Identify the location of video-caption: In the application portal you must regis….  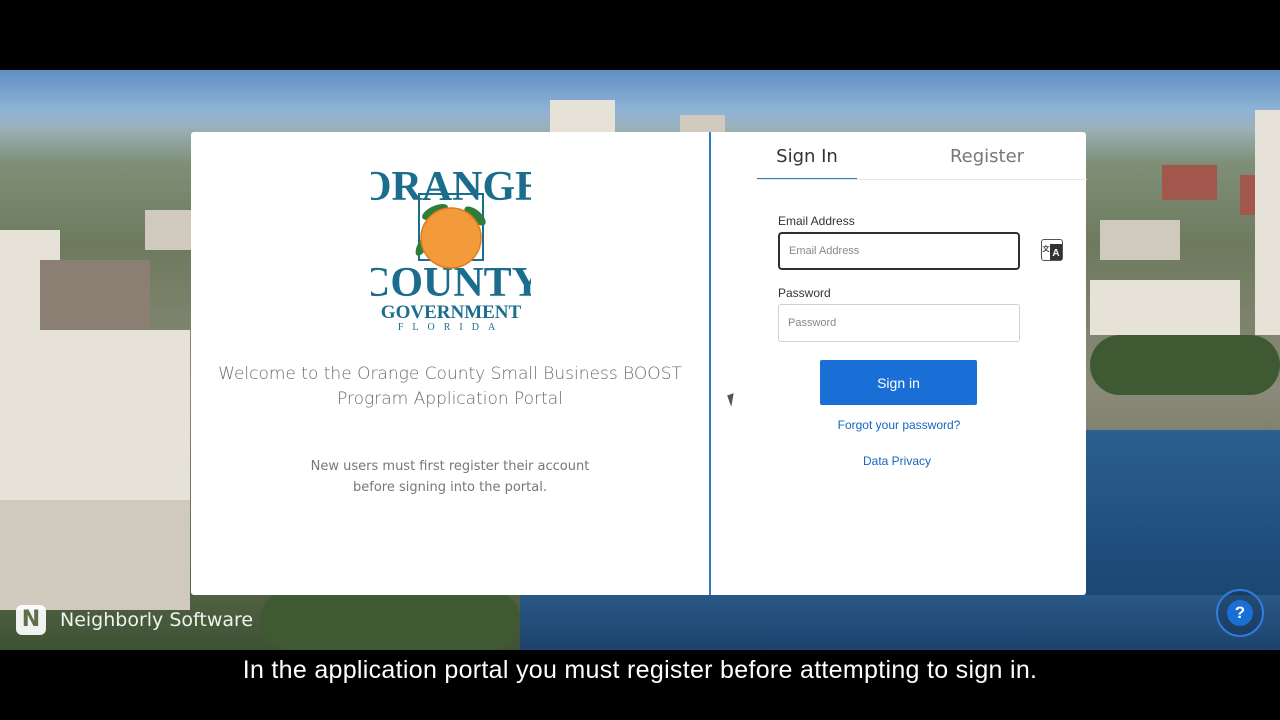
(640, 670).